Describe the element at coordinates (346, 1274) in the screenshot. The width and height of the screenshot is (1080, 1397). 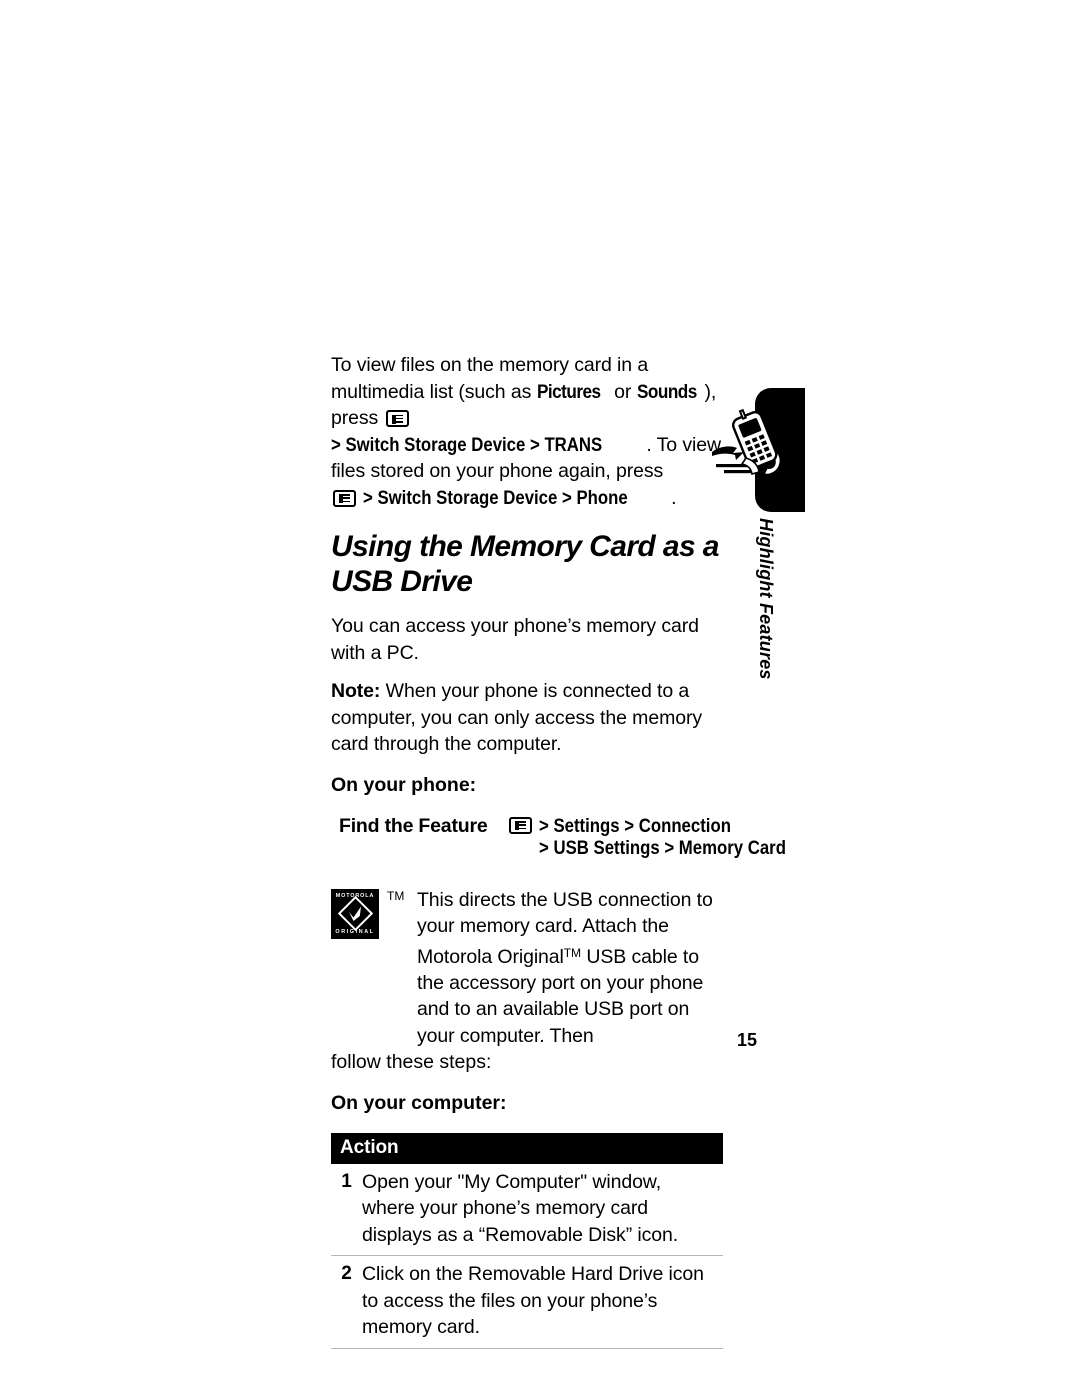
I see `step-number: 2` at that location.